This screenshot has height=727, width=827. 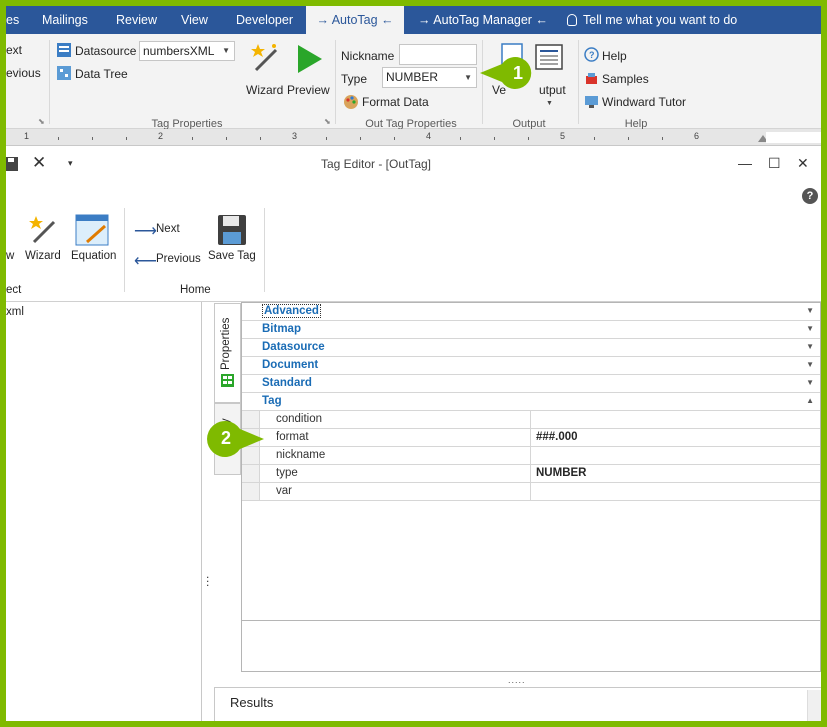 I want to click on type-select: NUMBER ▼, so click(x=429, y=77).